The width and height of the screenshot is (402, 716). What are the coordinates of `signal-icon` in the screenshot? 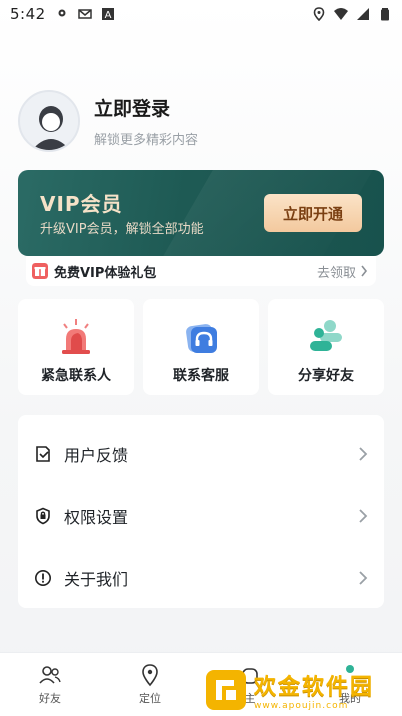 It's located at (363, 14).